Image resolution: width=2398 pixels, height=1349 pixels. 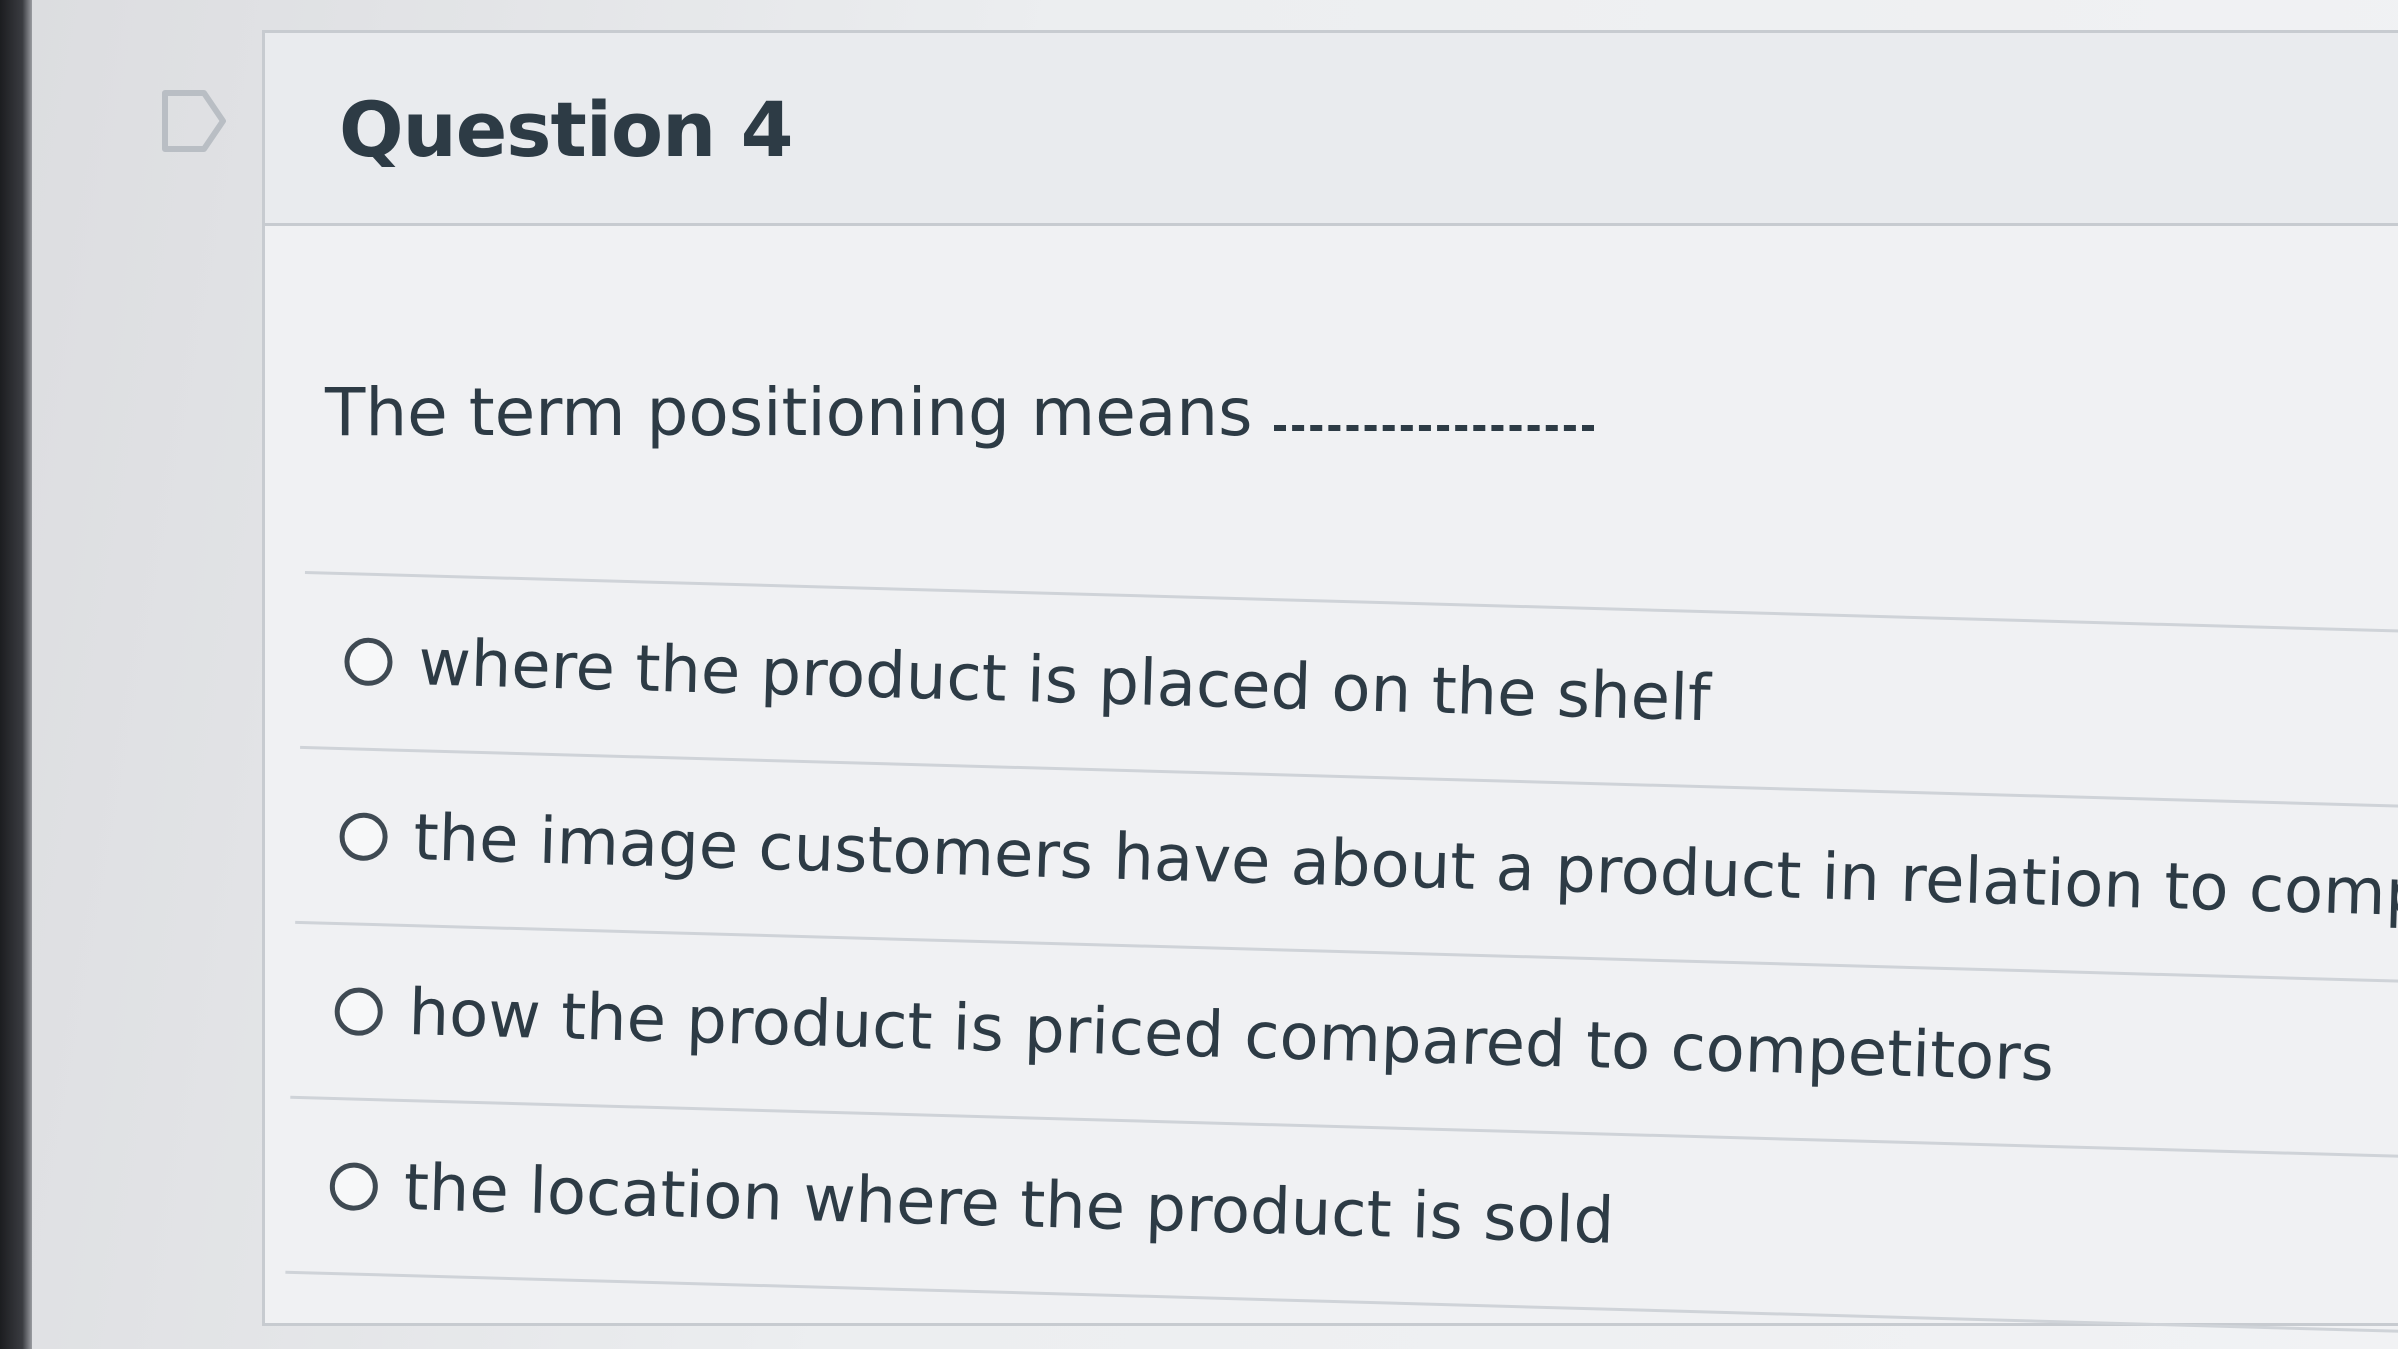 I want to click on answer-label: the location where the product is sold, so click(x=1009, y=1205).